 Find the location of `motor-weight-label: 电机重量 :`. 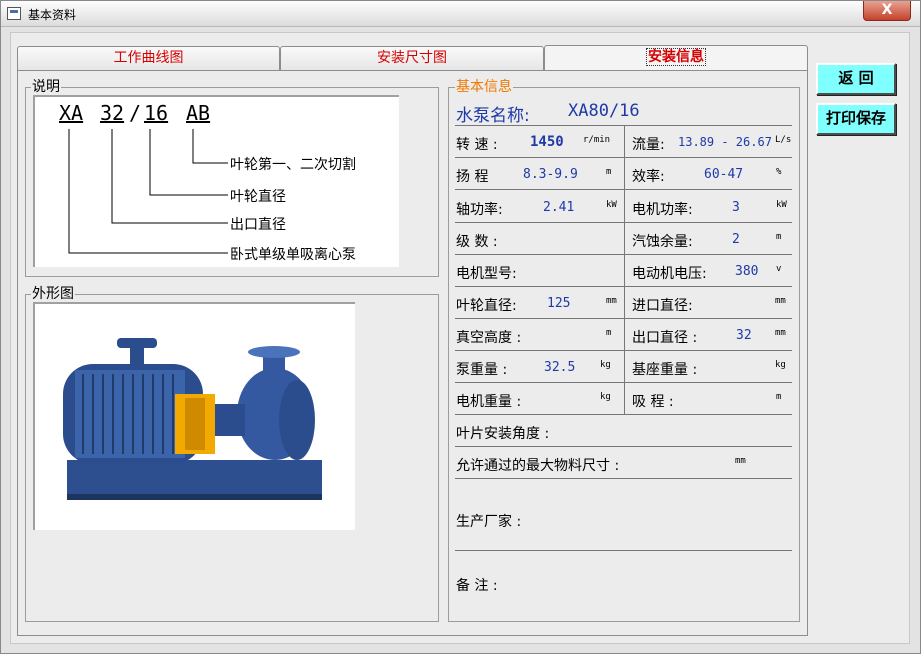

motor-weight-label: 电机重量 : is located at coordinates (489, 402).